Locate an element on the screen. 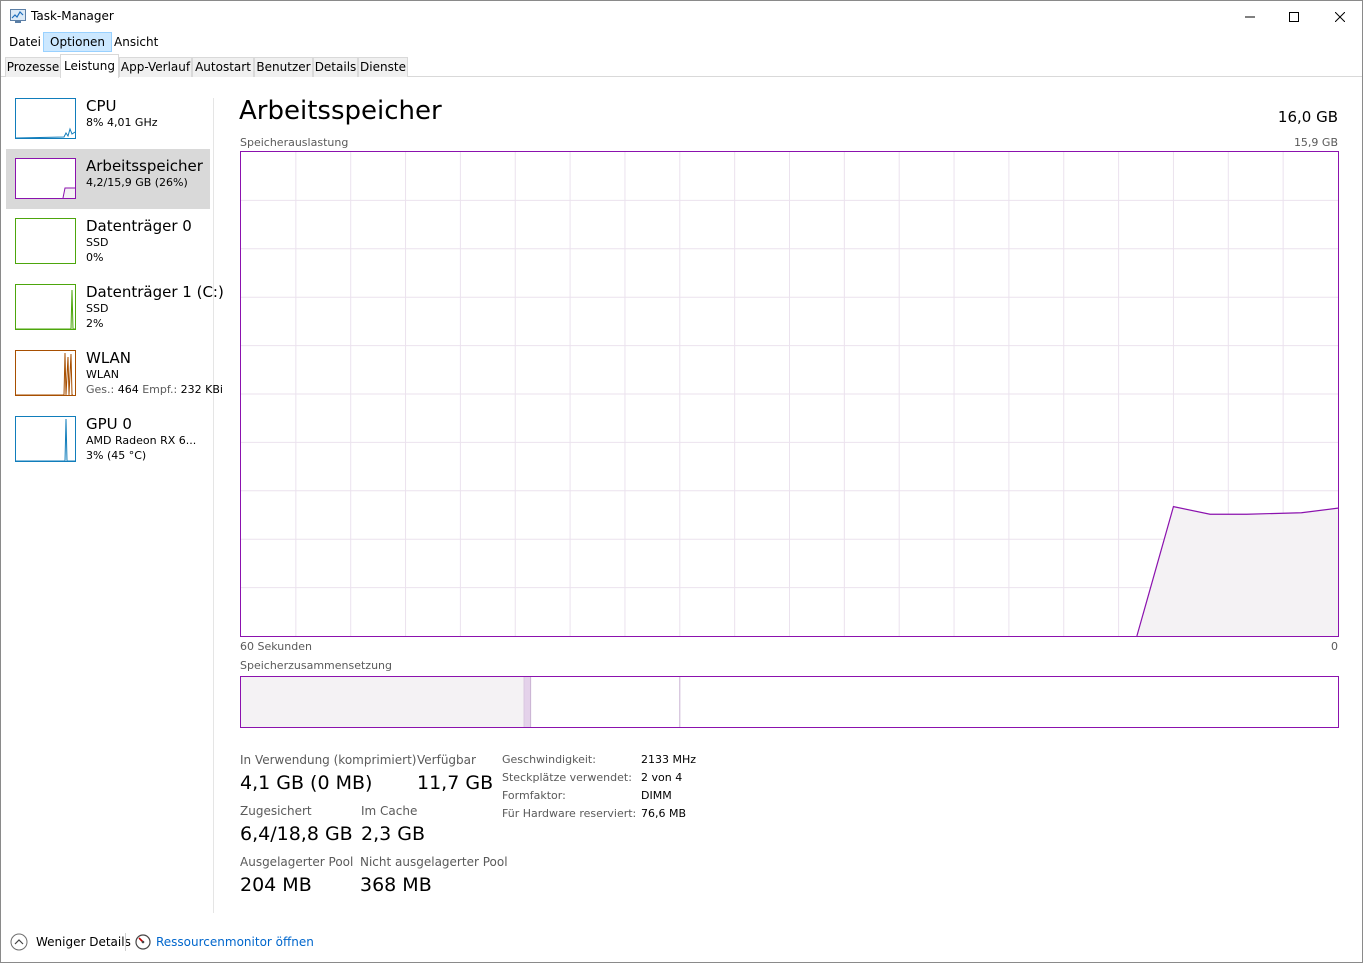 This screenshot has height=963, width=1363. cached-value: 2,3 GB is located at coordinates (393, 834).